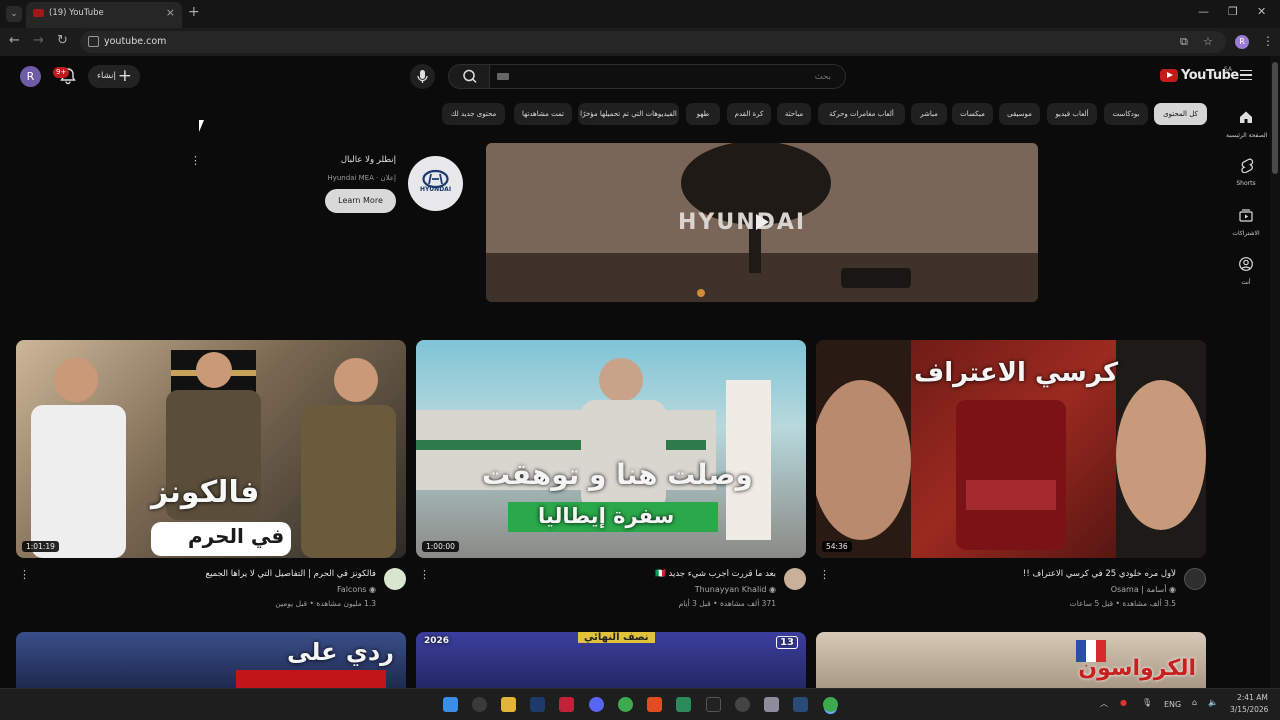  Describe the element at coordinates (617, 474) in the screenshot. I see `thumbnail-text: وصلت هنا و توهقت` at that location.